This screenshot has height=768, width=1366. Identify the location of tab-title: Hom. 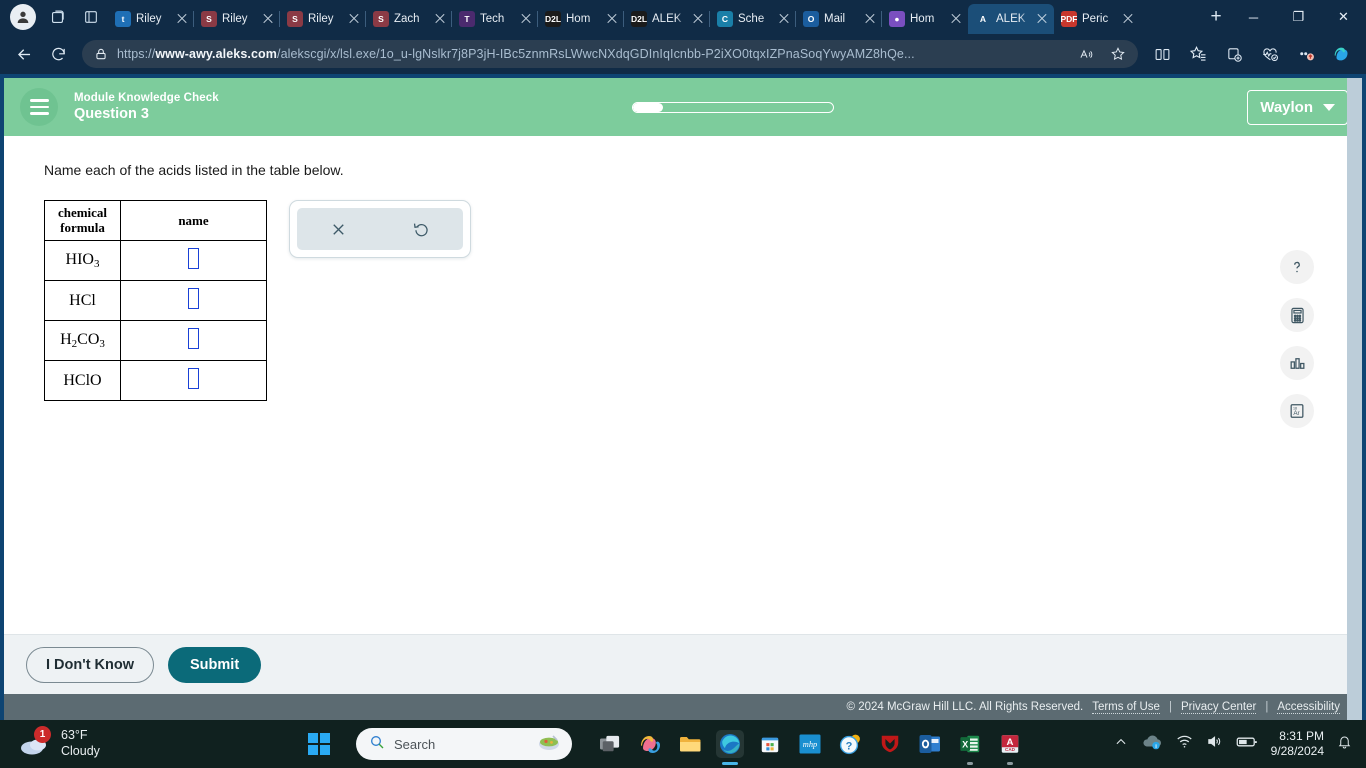
(578, 19).